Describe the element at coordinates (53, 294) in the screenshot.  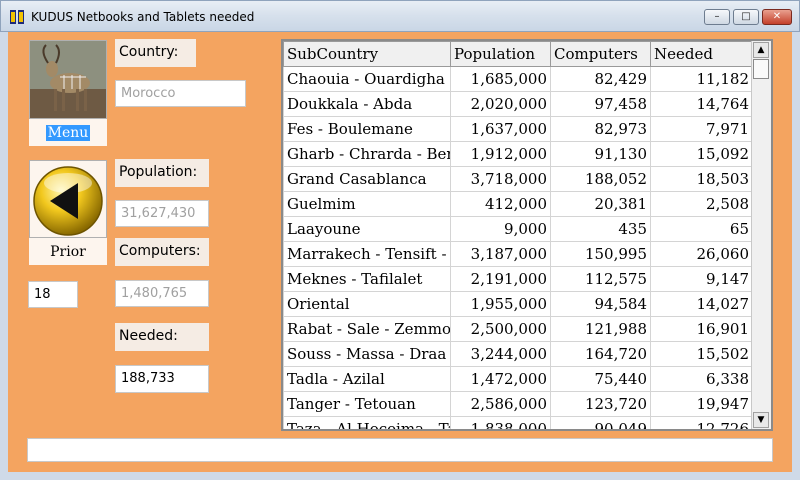
I see `record-index-field: 18` at that location.